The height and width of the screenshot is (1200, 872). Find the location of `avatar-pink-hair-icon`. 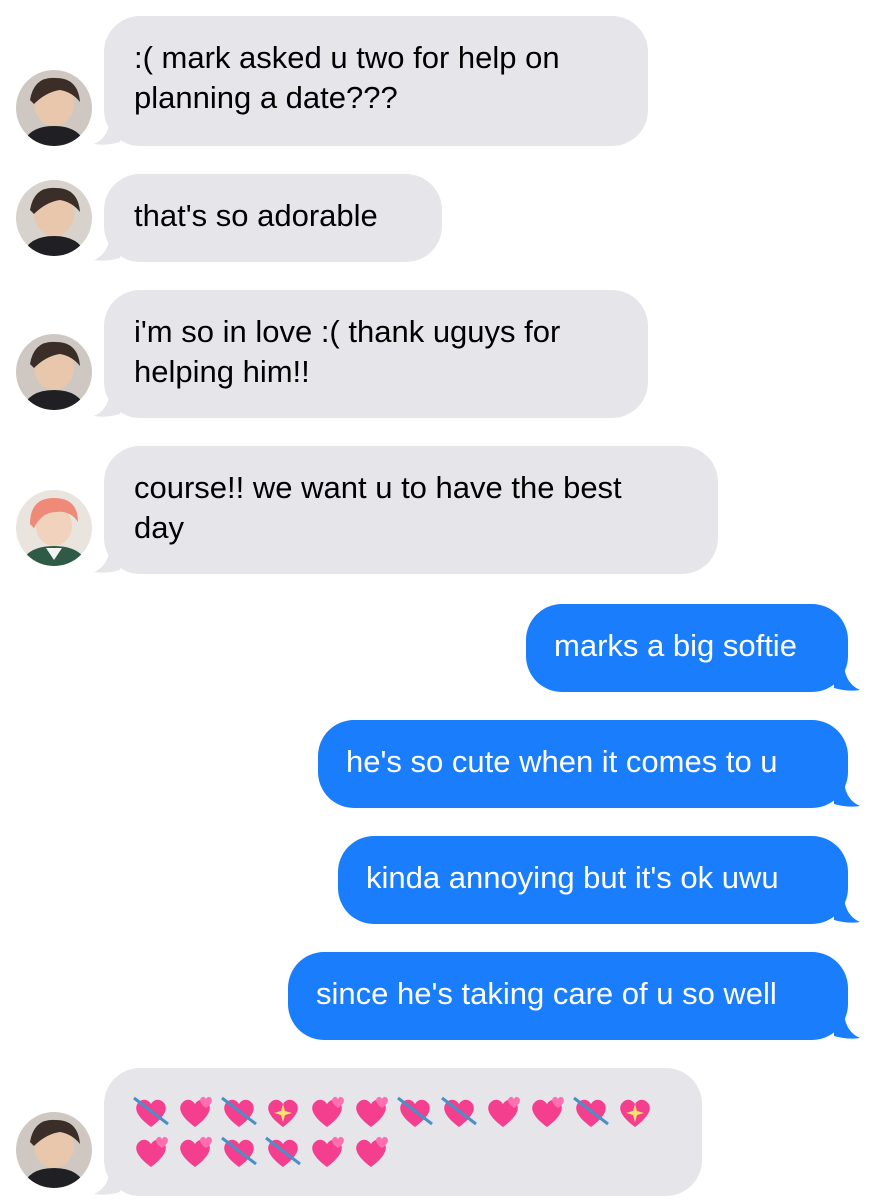

avatar-pink-hair-icon is located at coordinates (54, 528).